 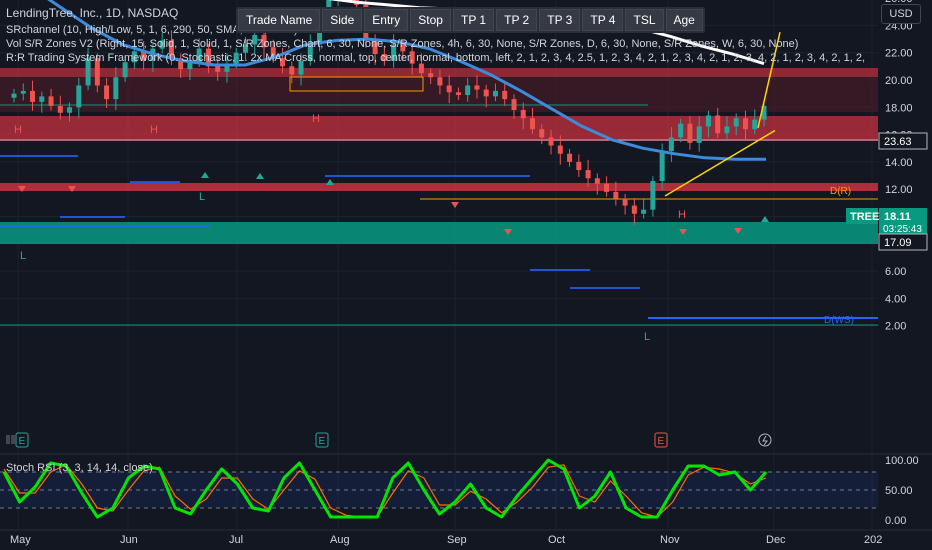 What do you see at coordinates (839, 320) in the screenshot?
I see `dws-level-label: D(WS)` at bounding box center [839, 320].